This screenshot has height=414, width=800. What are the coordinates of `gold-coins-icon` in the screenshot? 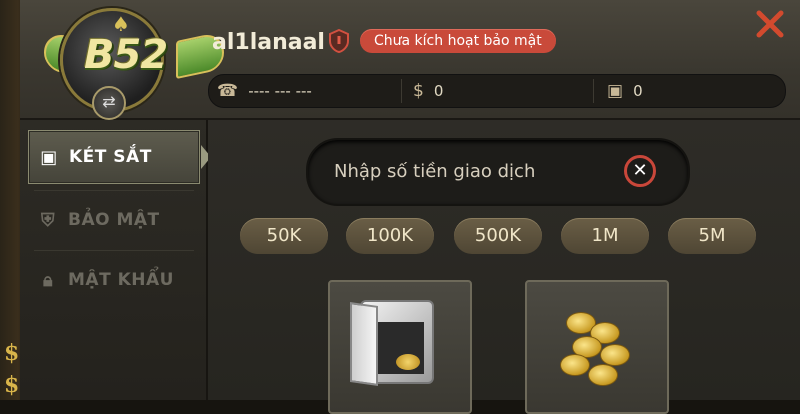 It's located at (408, 362).